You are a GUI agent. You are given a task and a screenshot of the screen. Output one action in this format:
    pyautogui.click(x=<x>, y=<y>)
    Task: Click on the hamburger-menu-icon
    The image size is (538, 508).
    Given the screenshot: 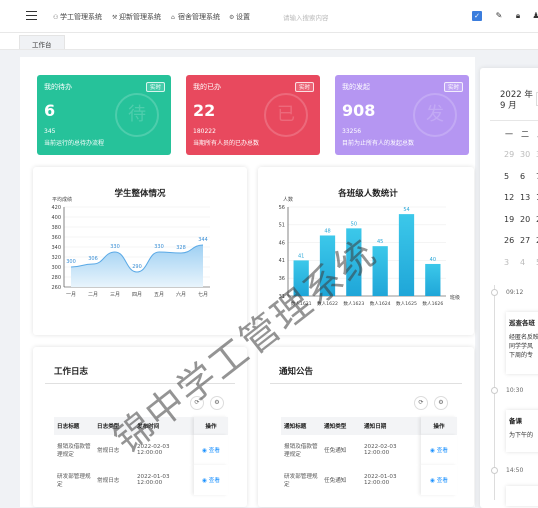 What is the action you would take?
    pyautogui.click(x=31, y=15)
    